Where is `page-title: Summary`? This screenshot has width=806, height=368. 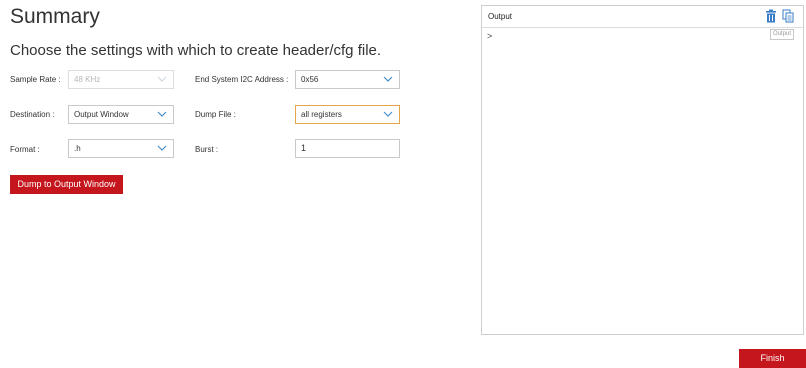 page-title: Summary is located at coordinates (55, 16).